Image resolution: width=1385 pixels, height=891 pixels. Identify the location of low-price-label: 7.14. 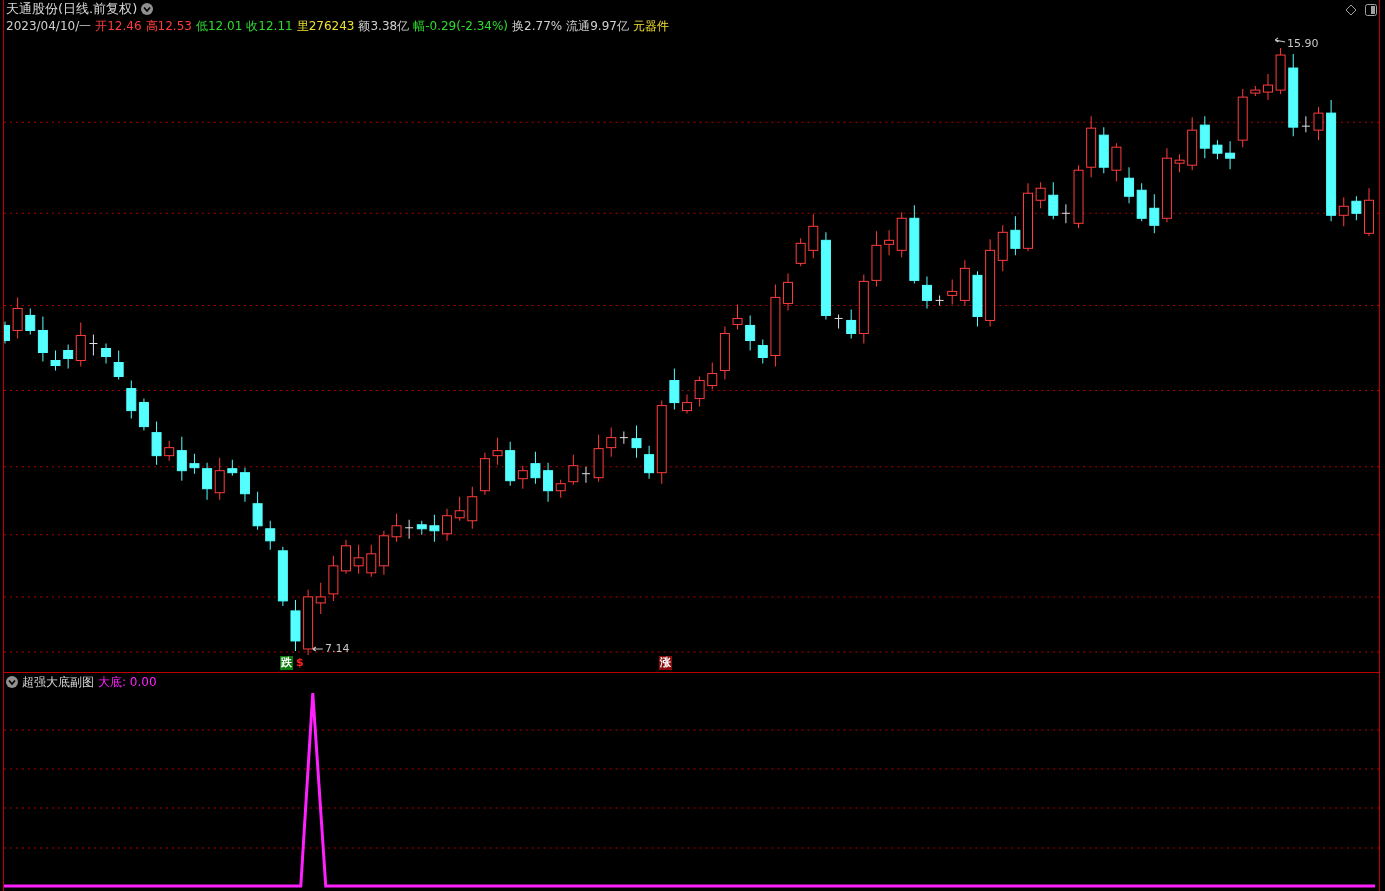
(337, 648).